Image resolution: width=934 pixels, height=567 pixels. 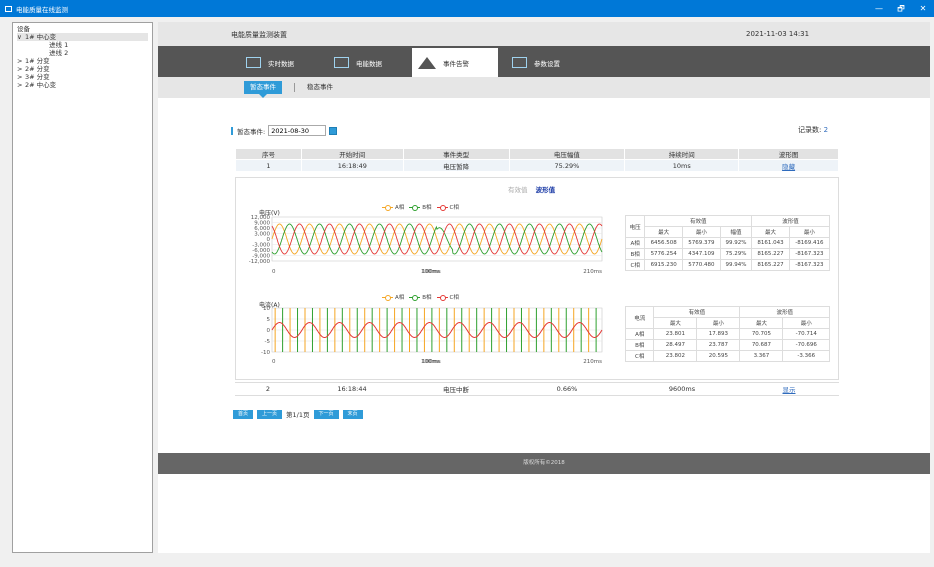 What do you see at coordinates (326, 414) in the screenshot?
I see `next-page-button: 下一页` at bounding box center [326, 414].